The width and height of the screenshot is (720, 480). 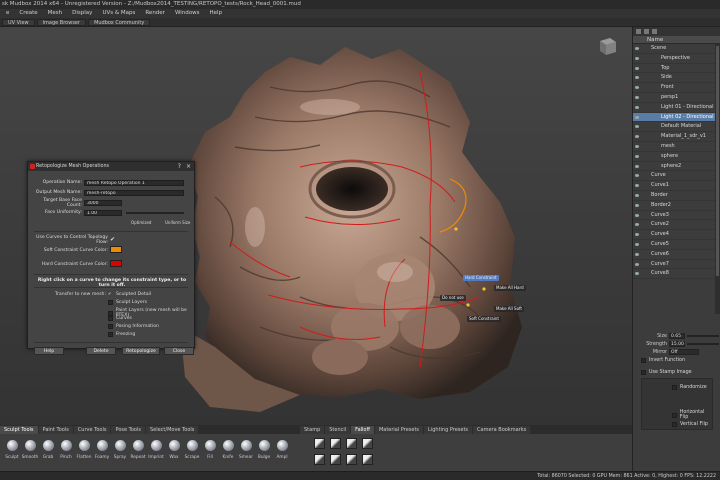 What do you see at coordinates (676, 78) in the screenshot?
I see `outliner-item: Side` at bounding box center [676, 78].